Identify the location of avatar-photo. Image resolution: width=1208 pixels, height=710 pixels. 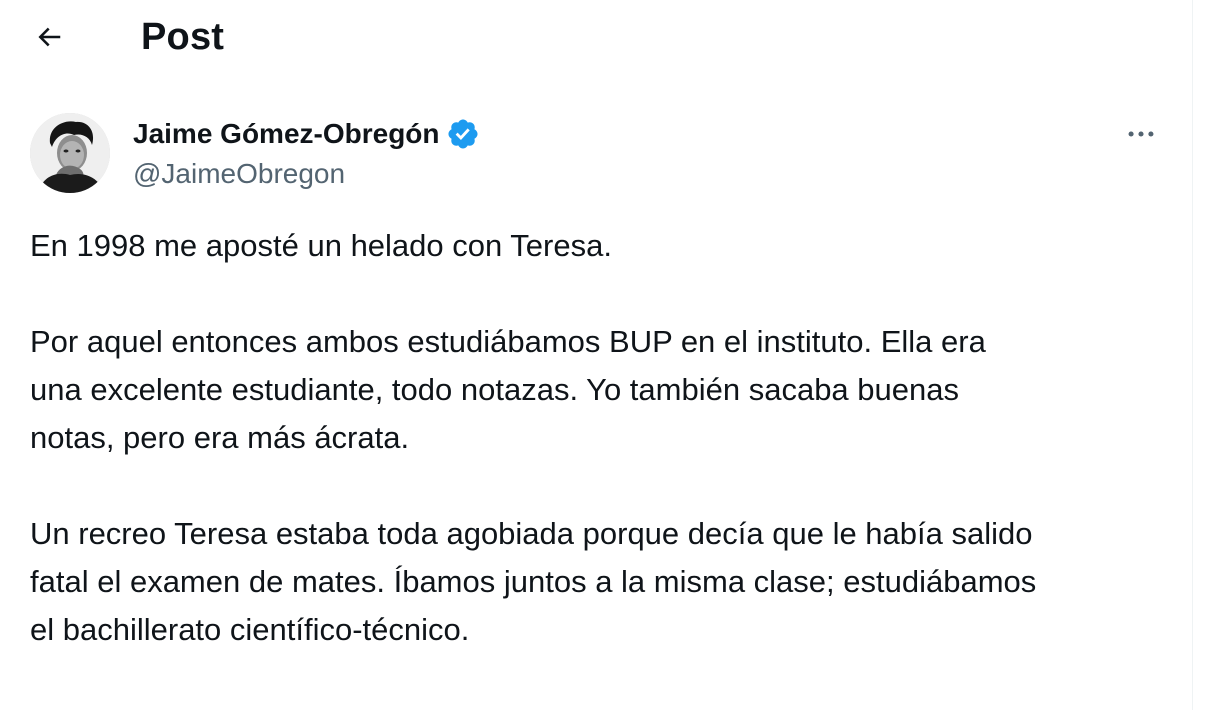
(70, 153).